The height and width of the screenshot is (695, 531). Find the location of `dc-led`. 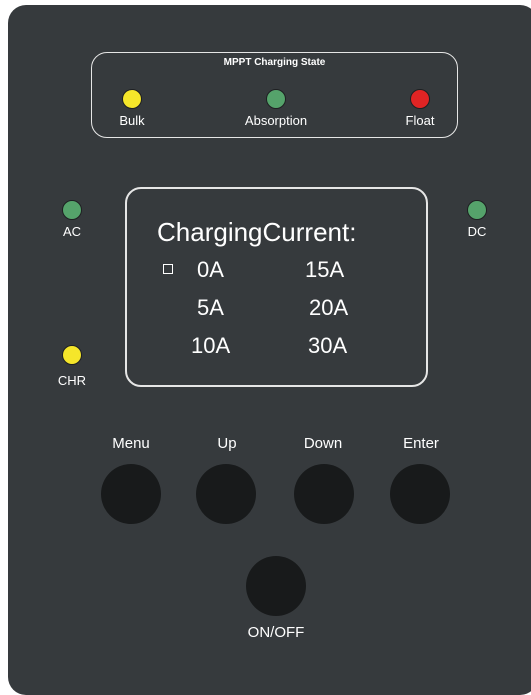

dc-led is located at coordinates (477, 210).